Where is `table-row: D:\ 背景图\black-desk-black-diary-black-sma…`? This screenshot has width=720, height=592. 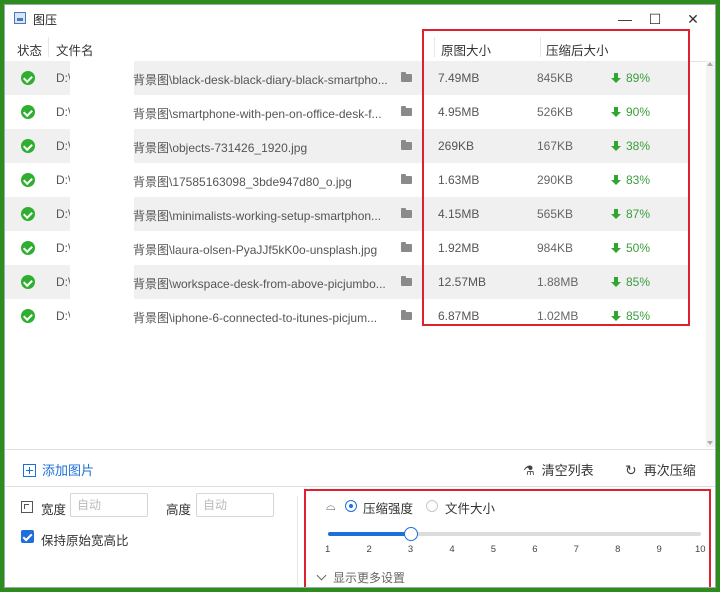 table-row: D:\ 背景图\black-desk-black-diary-black-sma… is located at coordinates (346, 78).